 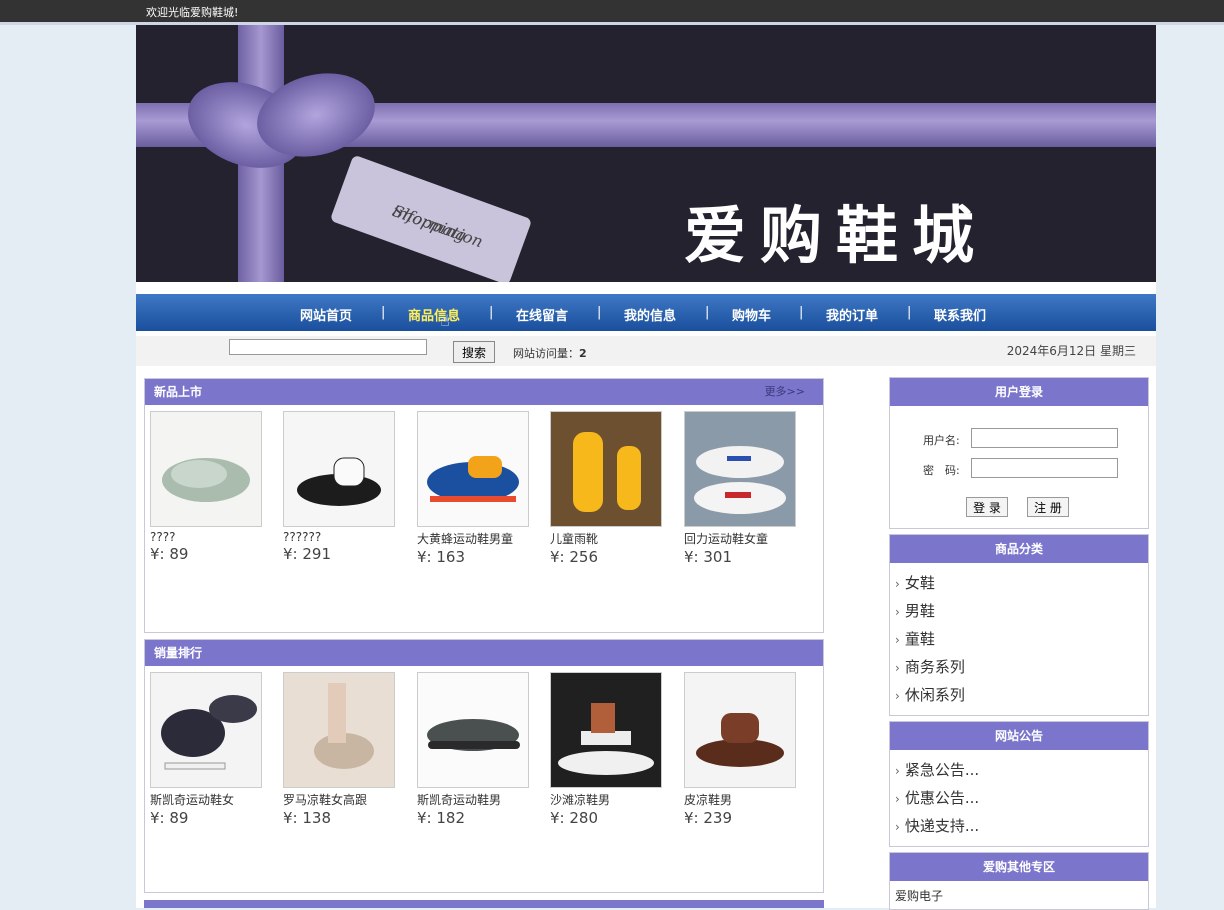 I want to click on new-products-list: ???? ¥: 89 ?????? ¥: 291 大黄蜂运动鞋男童 ¥: 163, so click(x=484, y=505).